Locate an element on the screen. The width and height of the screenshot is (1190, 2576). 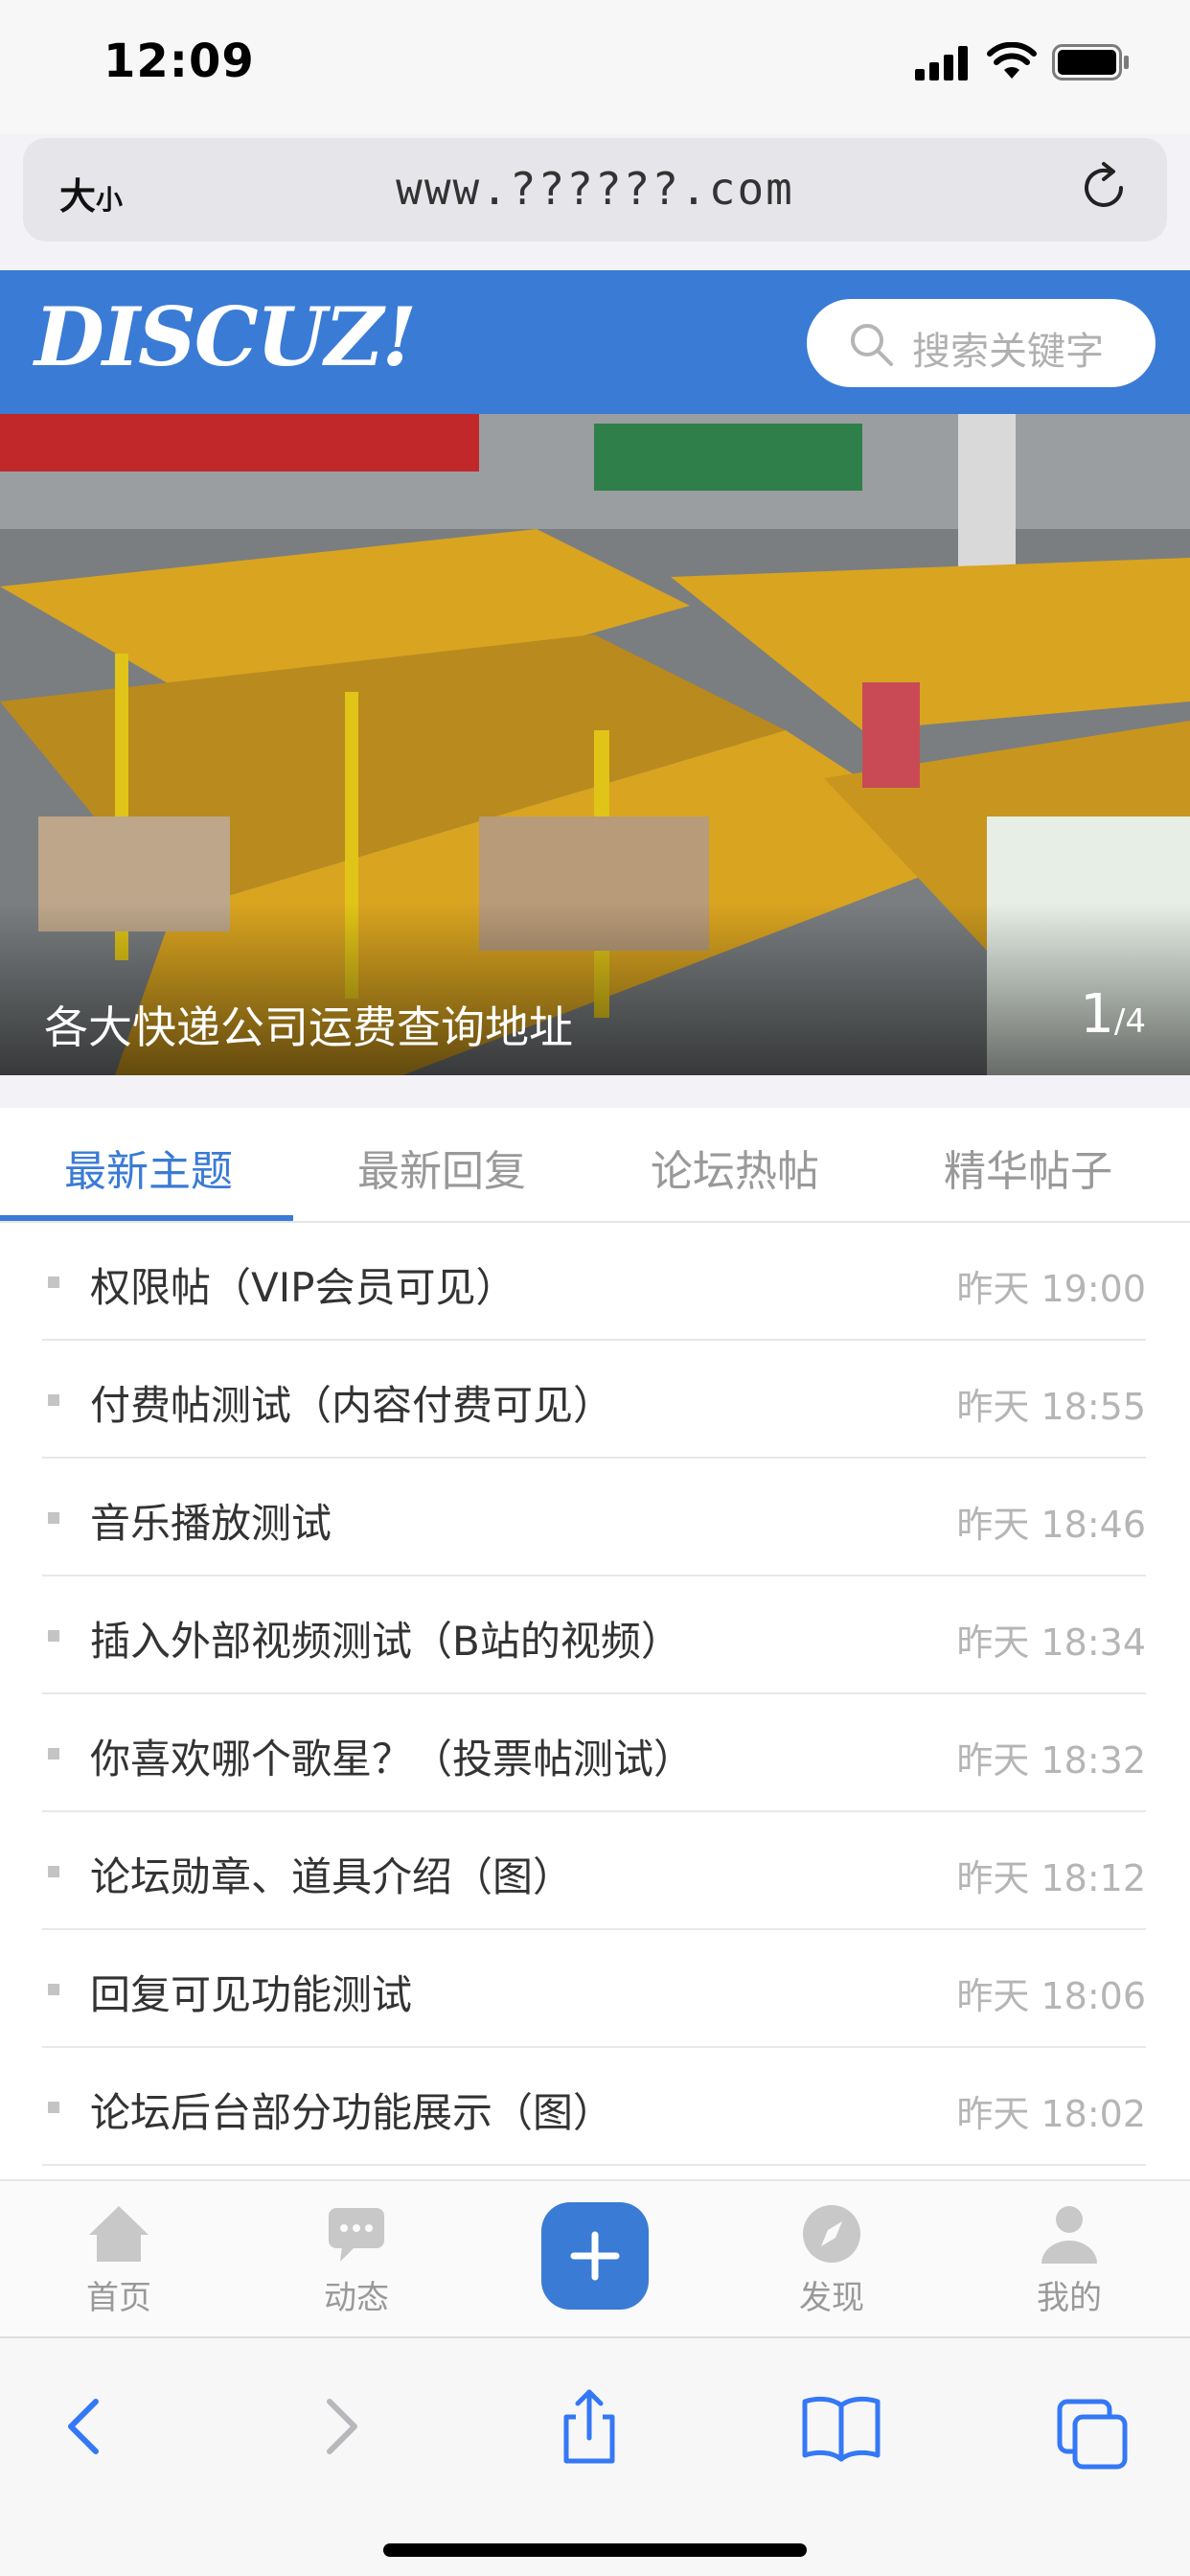
url-field: www.??????.com is located at coordinates (595, 189).